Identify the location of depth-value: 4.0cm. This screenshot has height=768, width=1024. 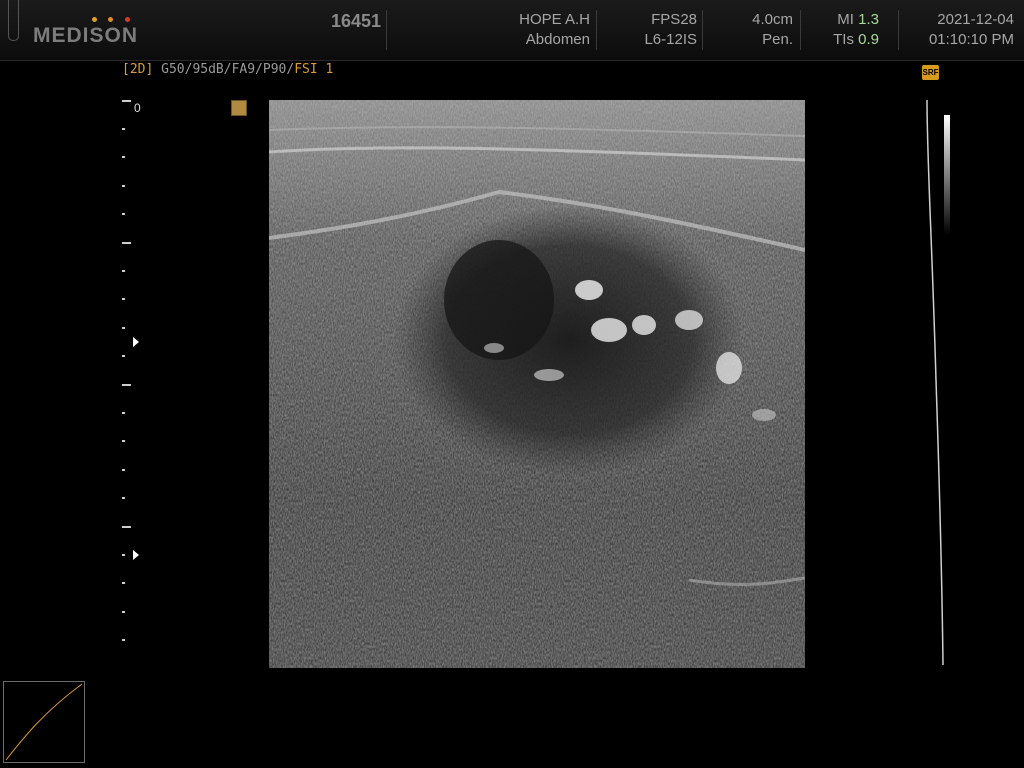
(772, 19).